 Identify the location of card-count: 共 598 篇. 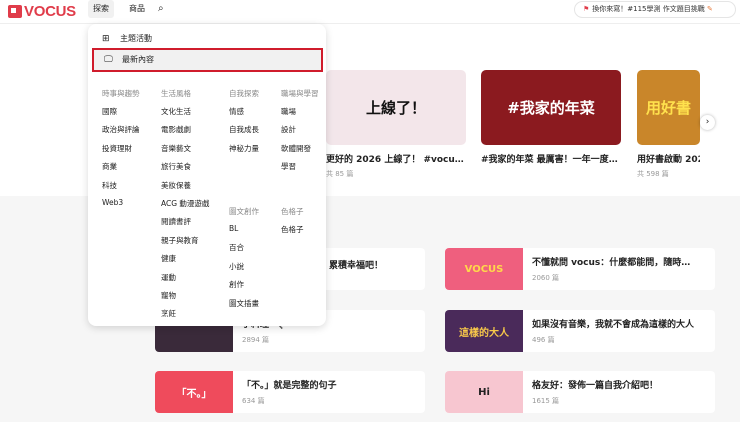
(653, 174).